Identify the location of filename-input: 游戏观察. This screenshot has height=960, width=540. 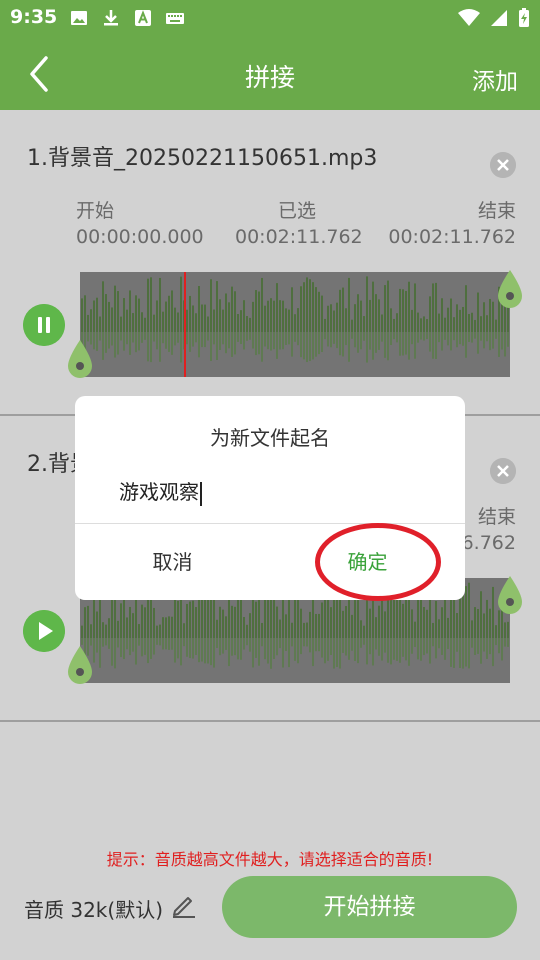
(160, 491).